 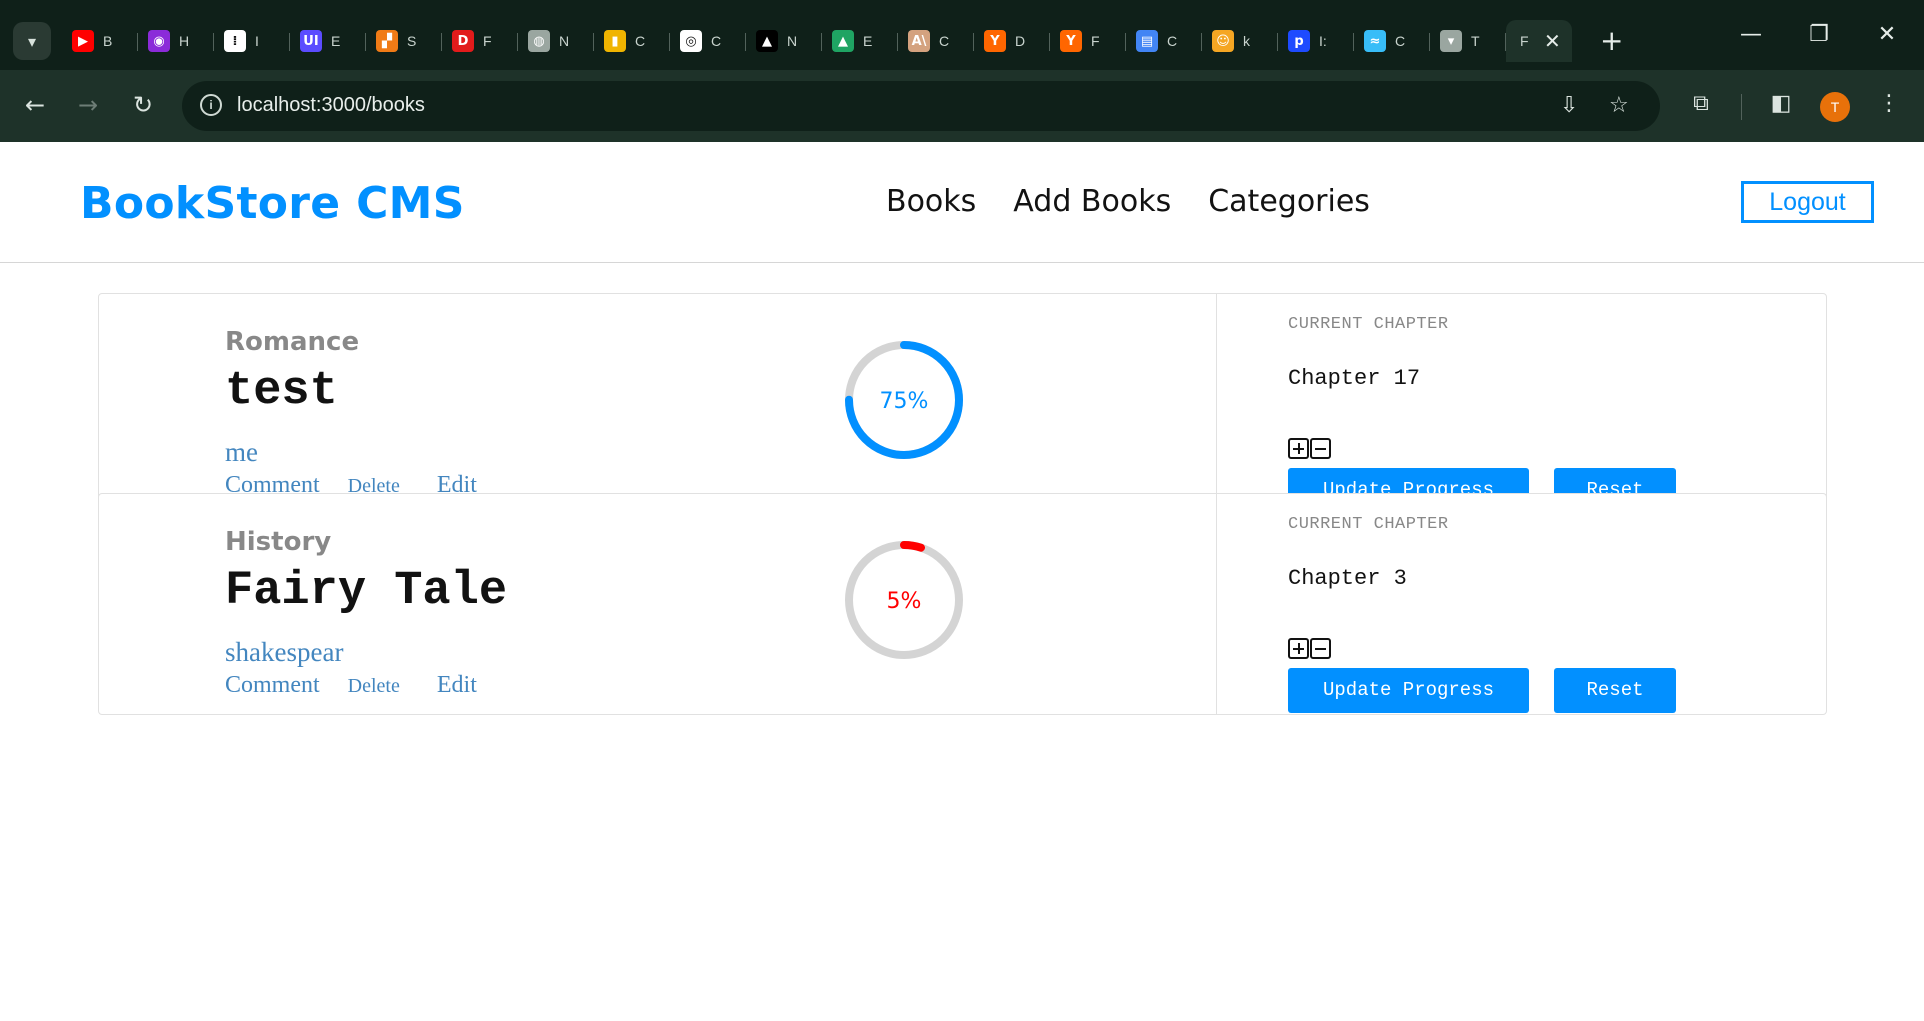 I want to click on hashnode-icon: ◉, so click(x=159, y=41).